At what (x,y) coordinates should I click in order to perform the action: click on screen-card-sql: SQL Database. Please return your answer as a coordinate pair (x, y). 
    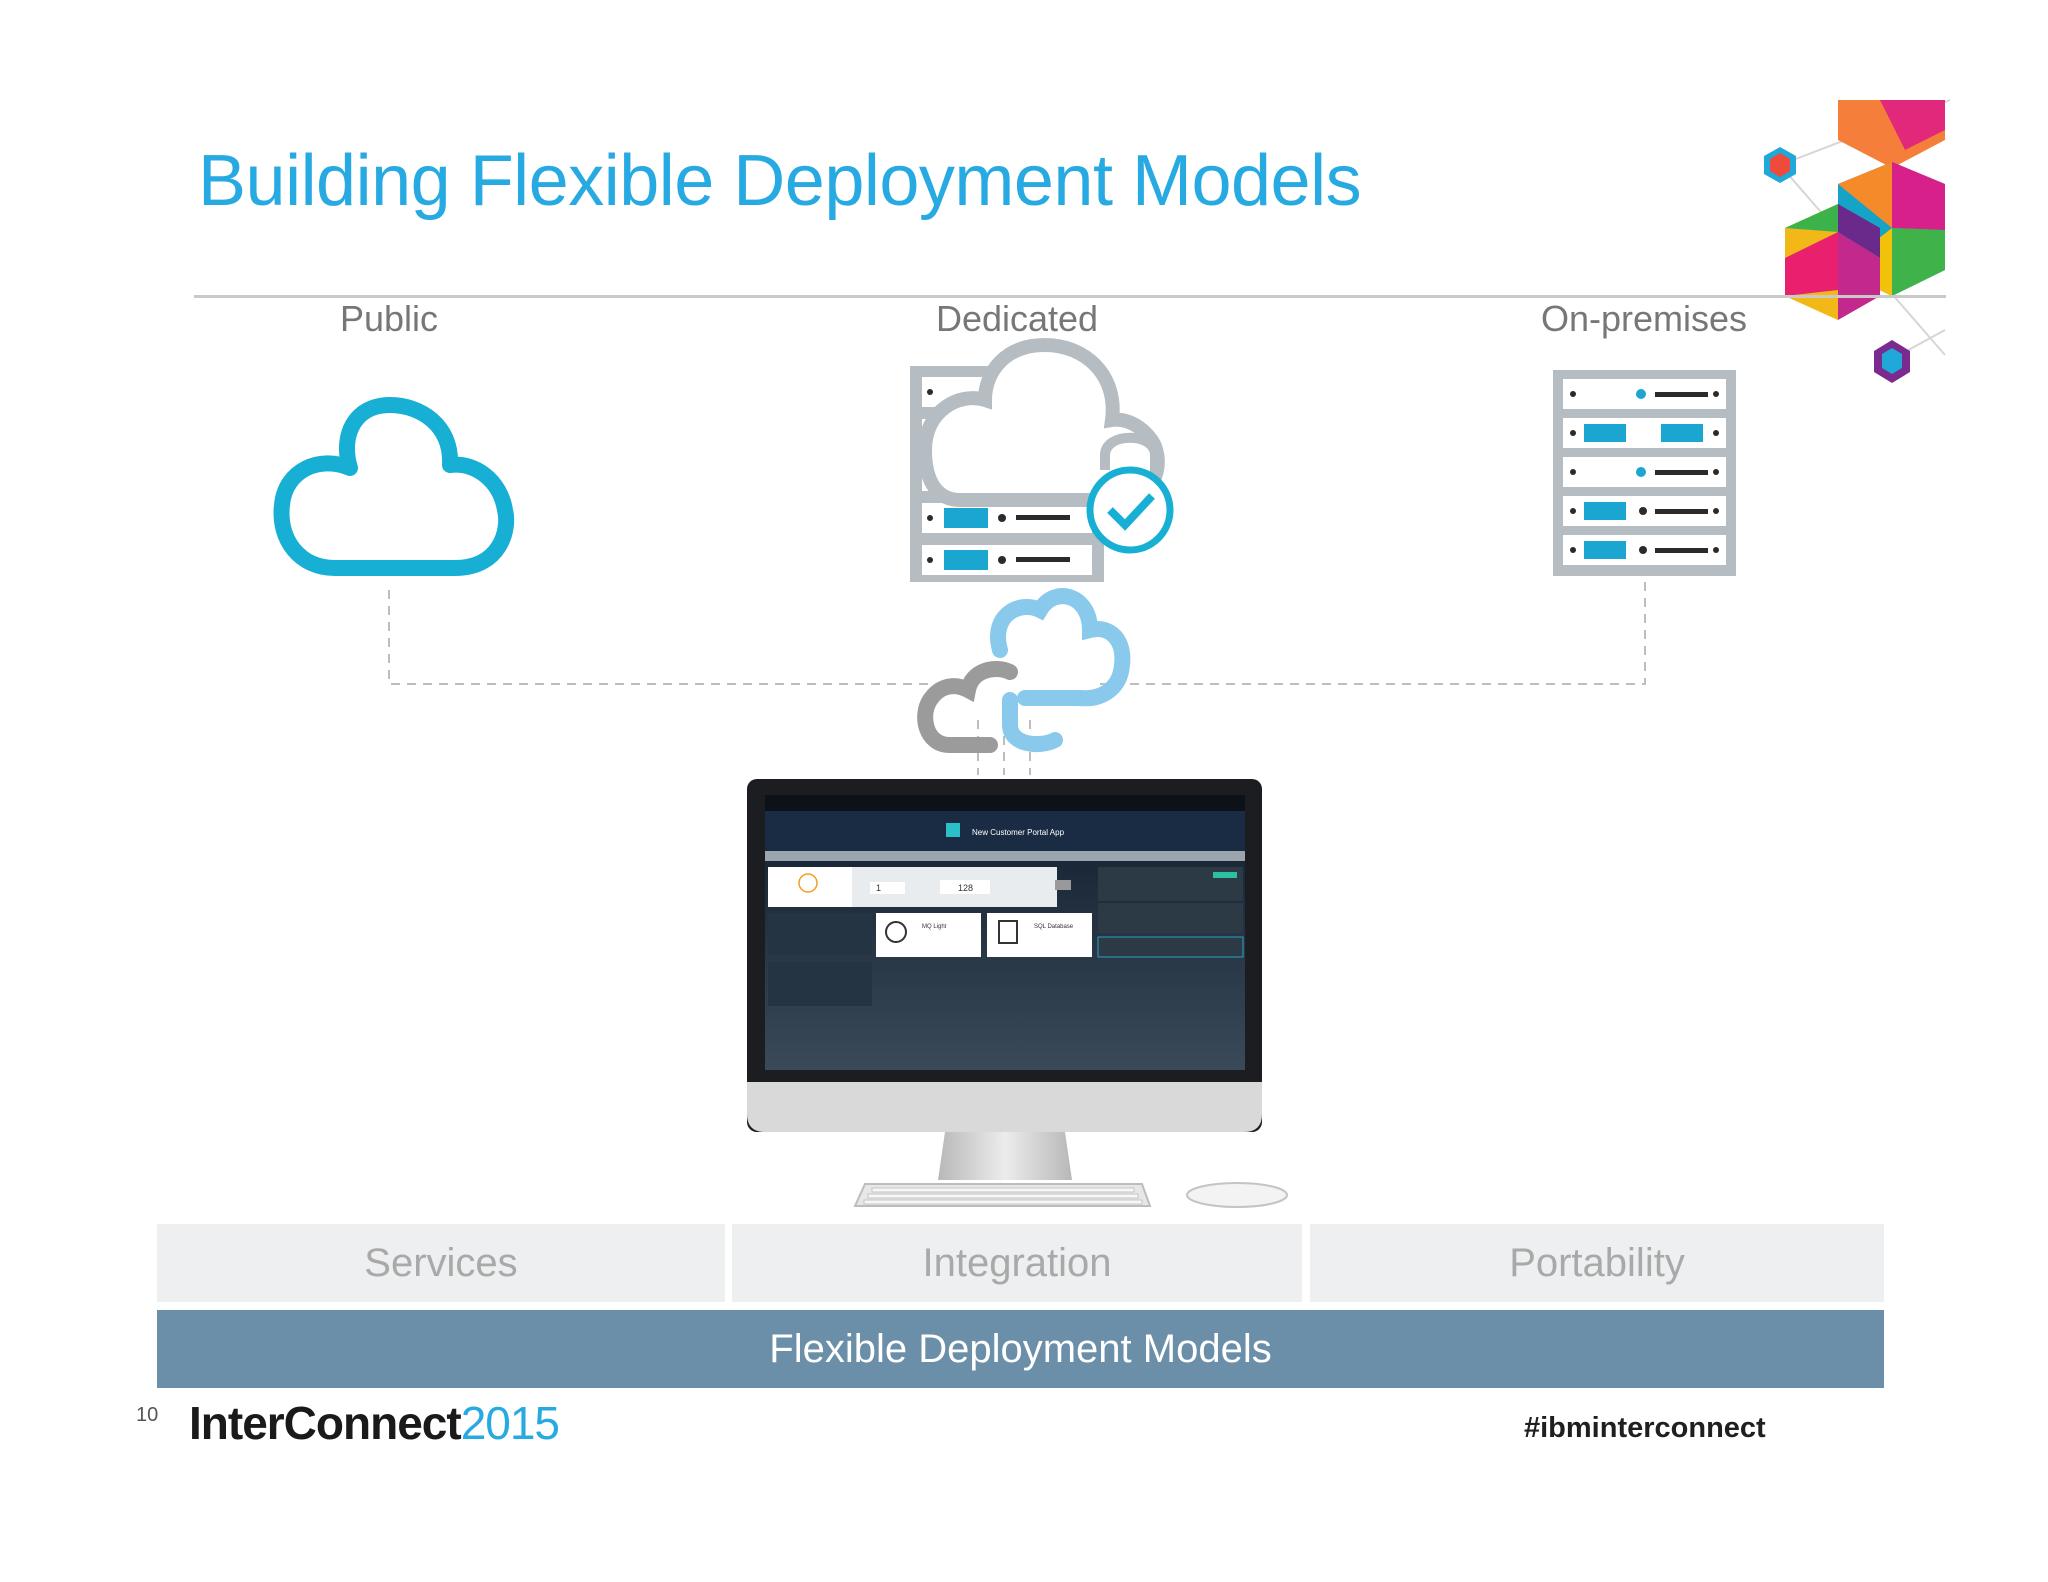
    Looking at the image, I should click on (1054, 927).